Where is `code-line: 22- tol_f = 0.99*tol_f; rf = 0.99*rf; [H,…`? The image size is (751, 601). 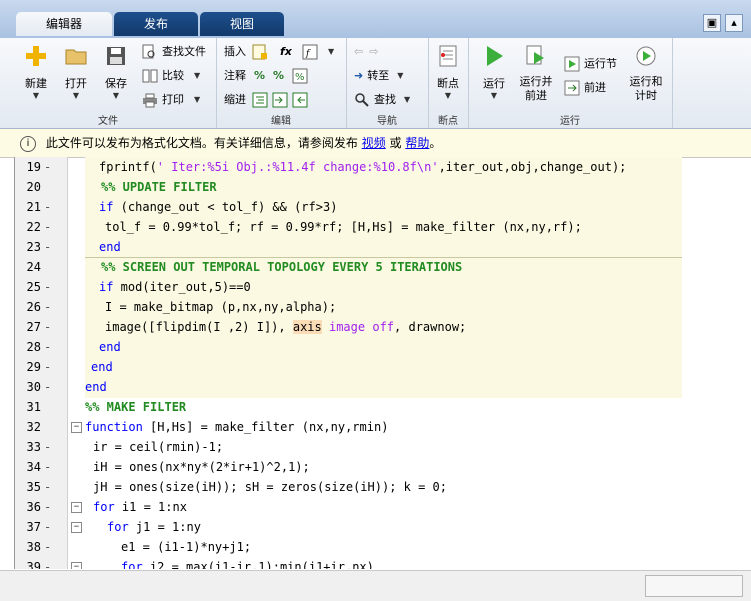 code-line: 22- tol_f = 0.99*tol_f; rf = 0.99*rf; [H,… is located at coordinates (383, 227).